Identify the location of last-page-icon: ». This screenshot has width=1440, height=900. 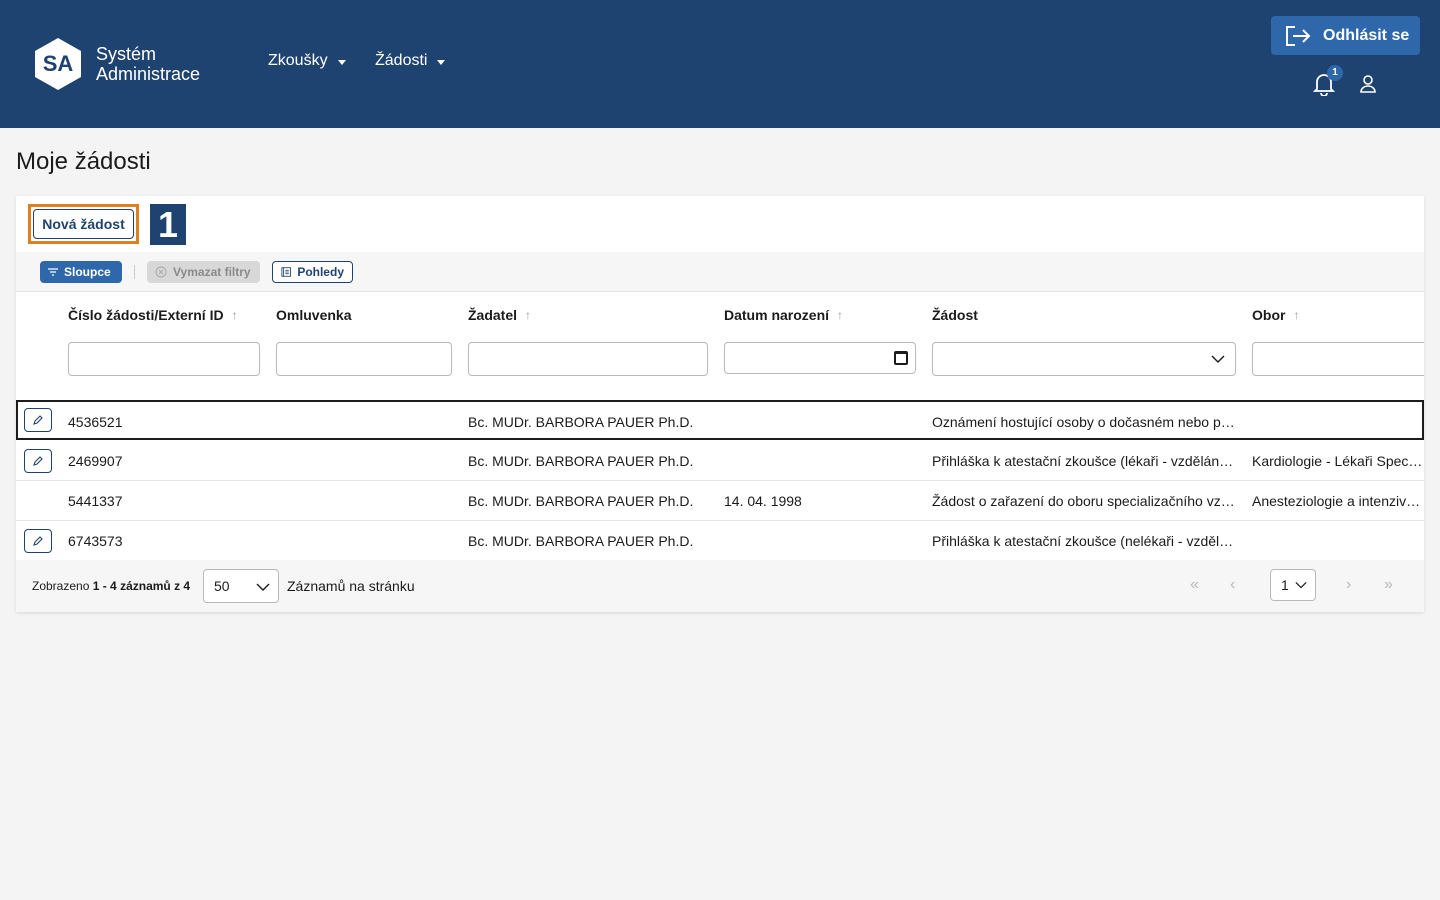
(1388, 585).